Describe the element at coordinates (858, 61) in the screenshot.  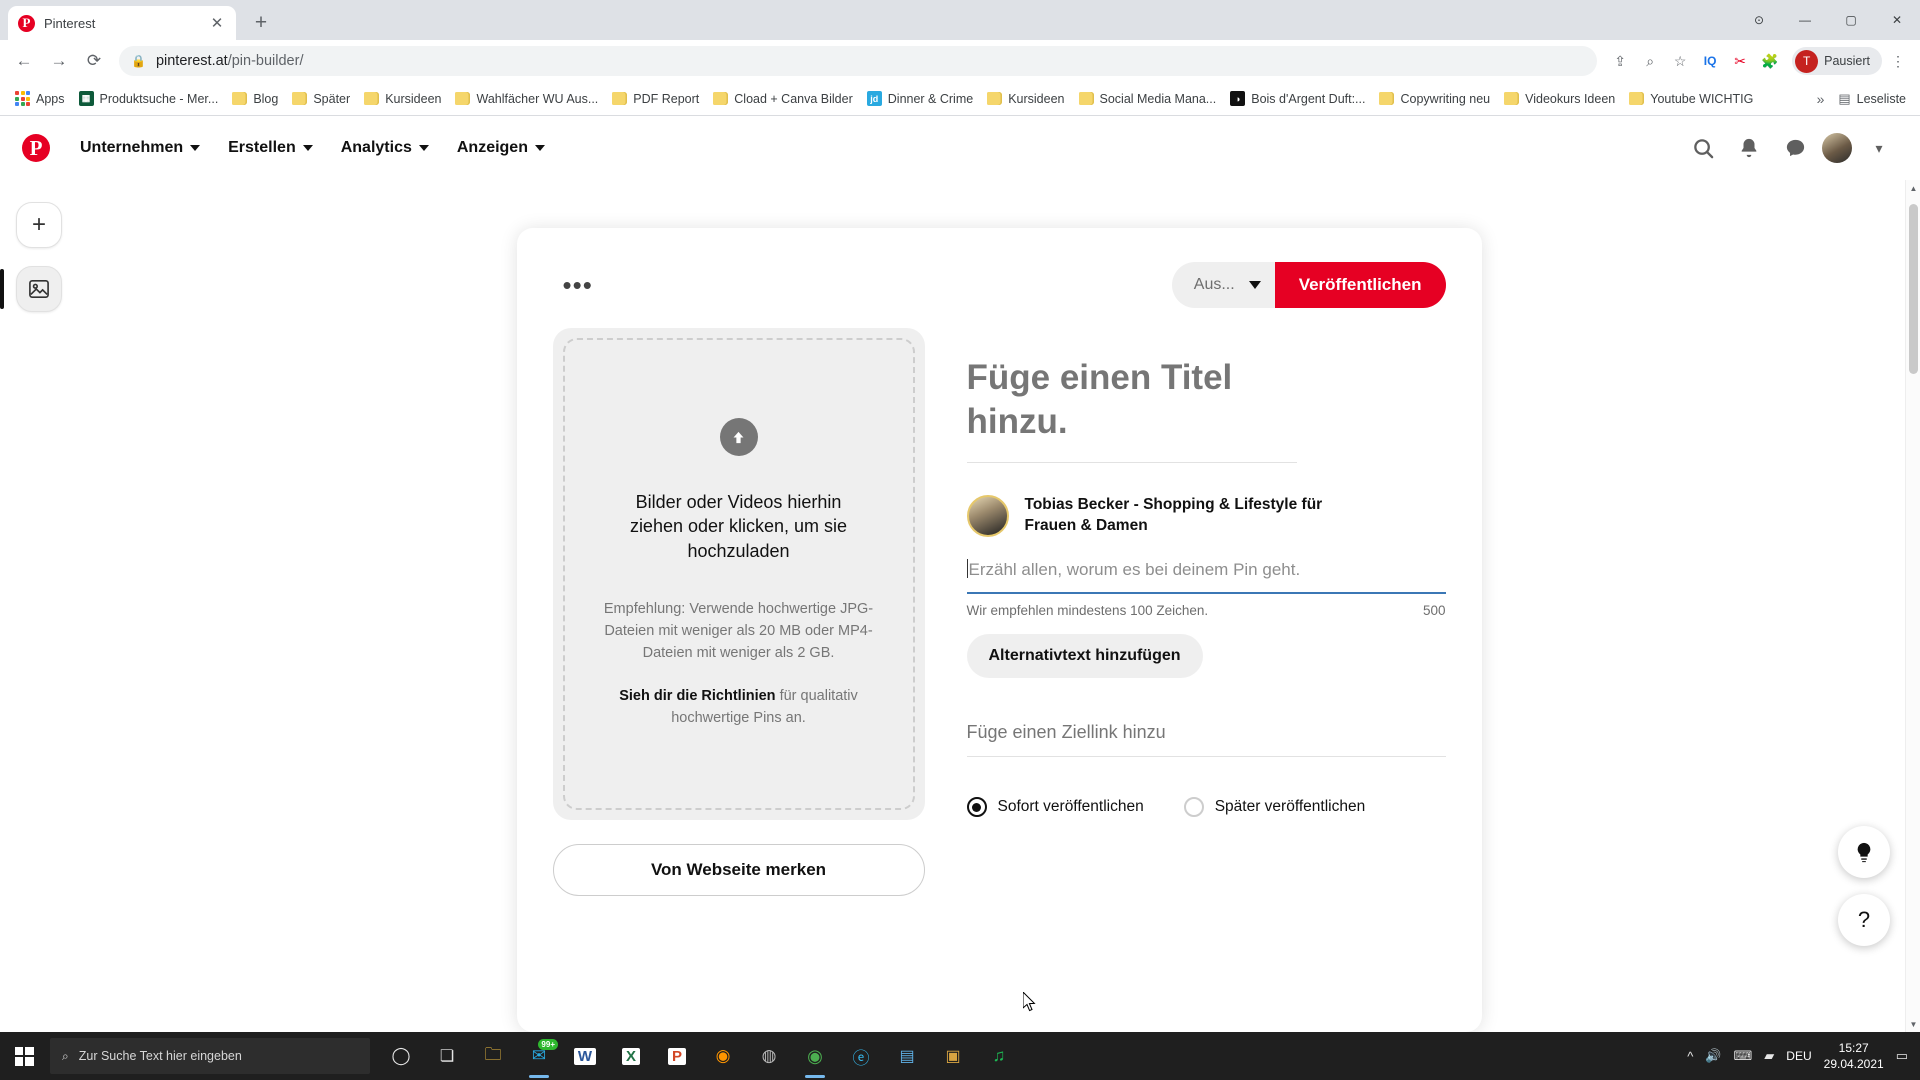
I see `address-bar: 🔒 pinterest.at/pin-builder/` at that location.